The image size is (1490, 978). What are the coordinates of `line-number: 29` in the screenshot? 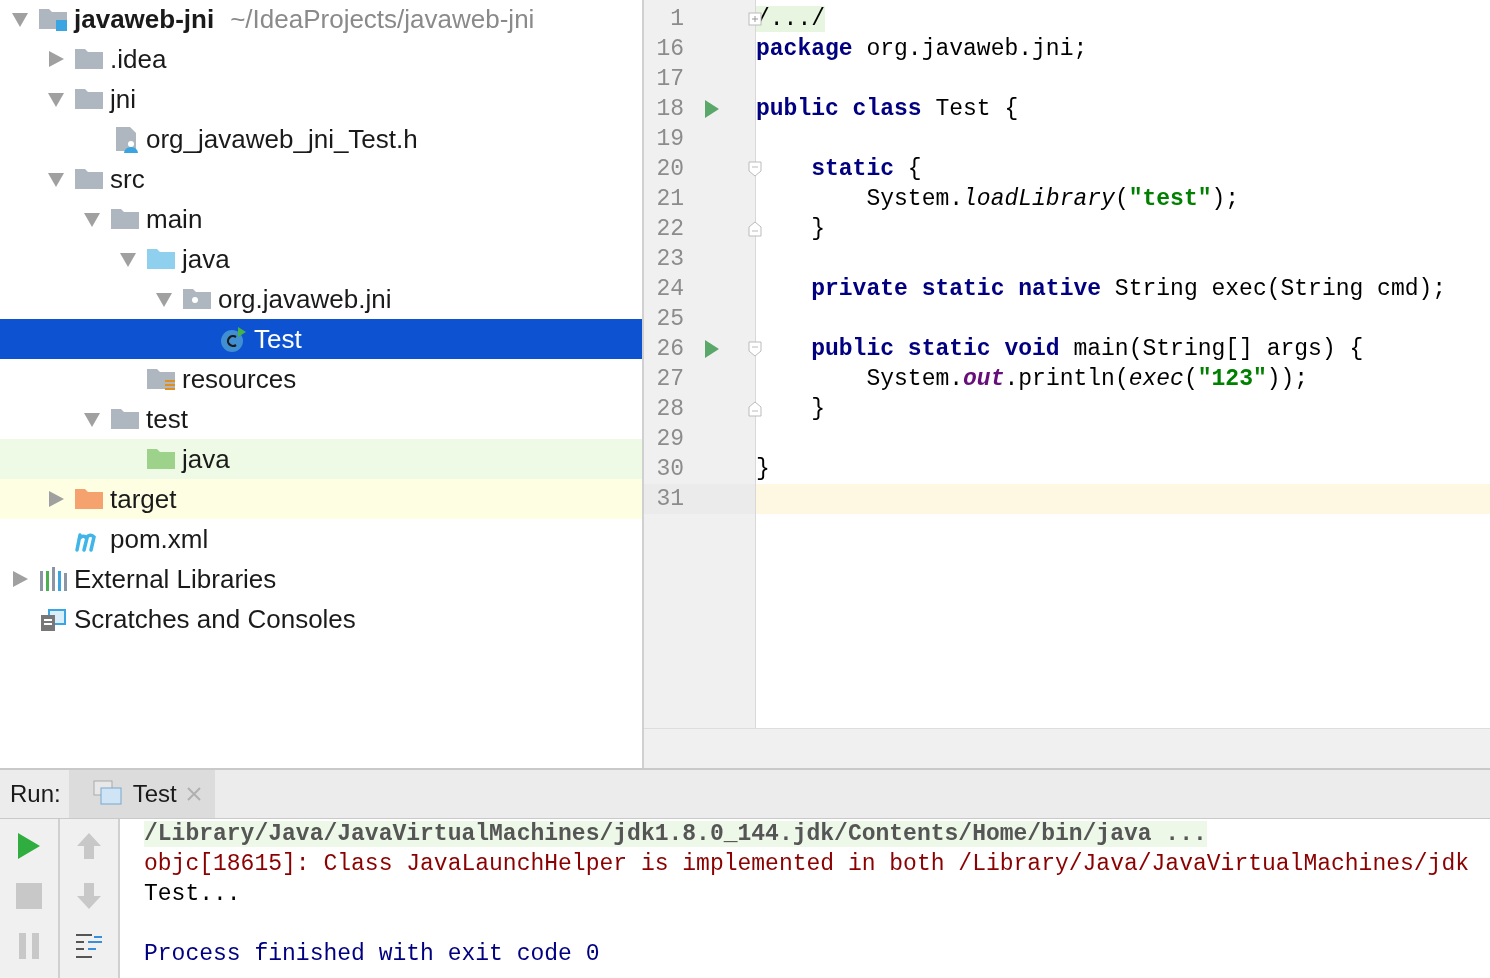 It's located at (669, 439).